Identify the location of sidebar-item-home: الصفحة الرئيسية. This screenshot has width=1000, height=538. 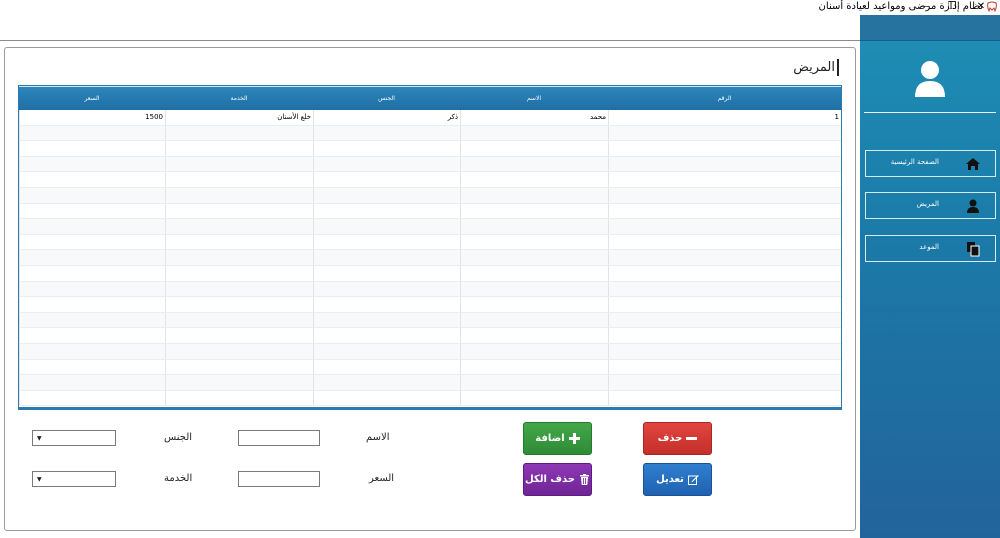
(930, 163).